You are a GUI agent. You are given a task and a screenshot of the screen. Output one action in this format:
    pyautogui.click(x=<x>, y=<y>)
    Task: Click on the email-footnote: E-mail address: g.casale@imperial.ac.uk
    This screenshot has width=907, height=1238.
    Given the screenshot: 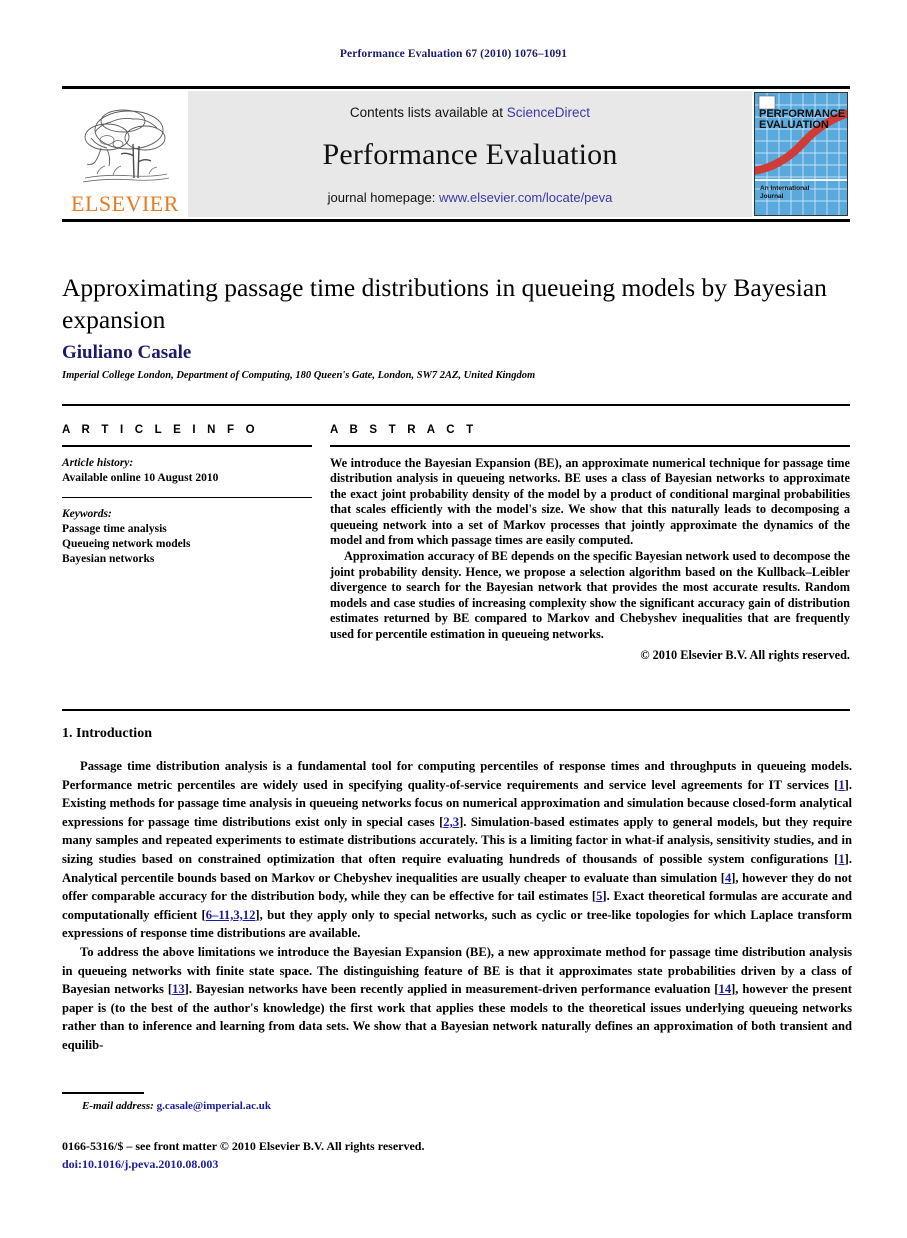 What is the action you would take?
    pyautogui.click(x=176, y=1106)
    